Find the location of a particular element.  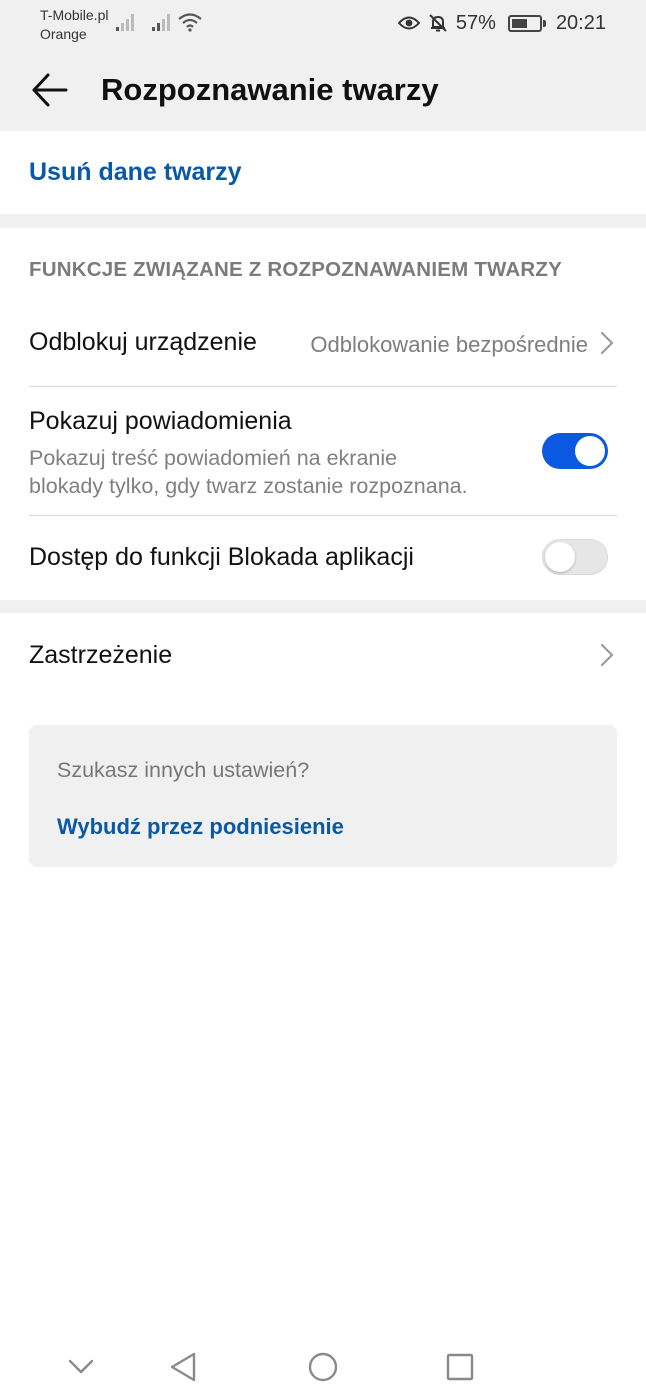

wifi-icon is located at coordinates (190, 22).